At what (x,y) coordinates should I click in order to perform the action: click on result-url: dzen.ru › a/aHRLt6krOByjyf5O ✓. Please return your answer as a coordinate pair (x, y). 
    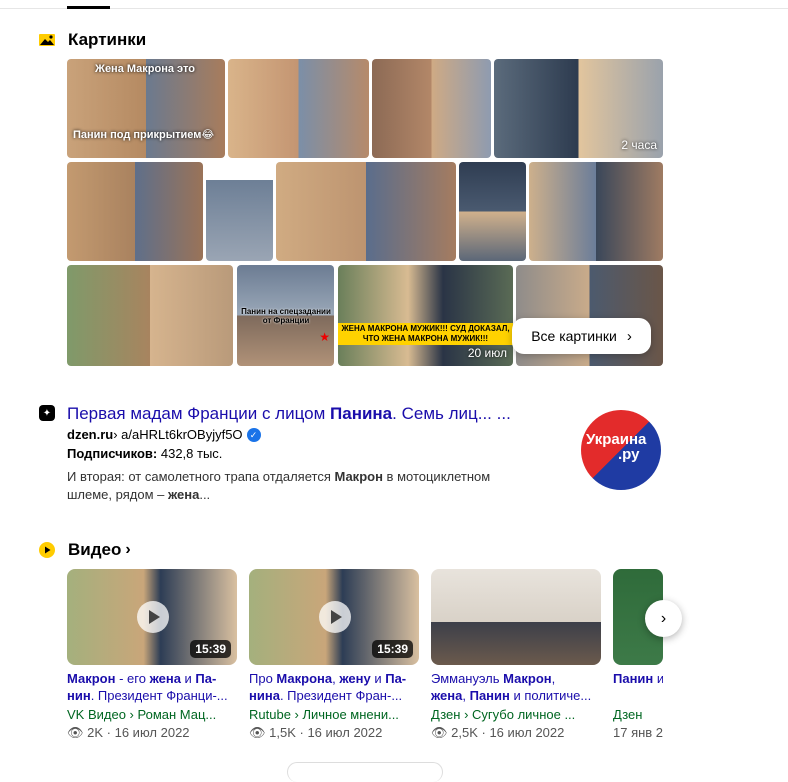
    Looking at the image, I should click on (164, 434).